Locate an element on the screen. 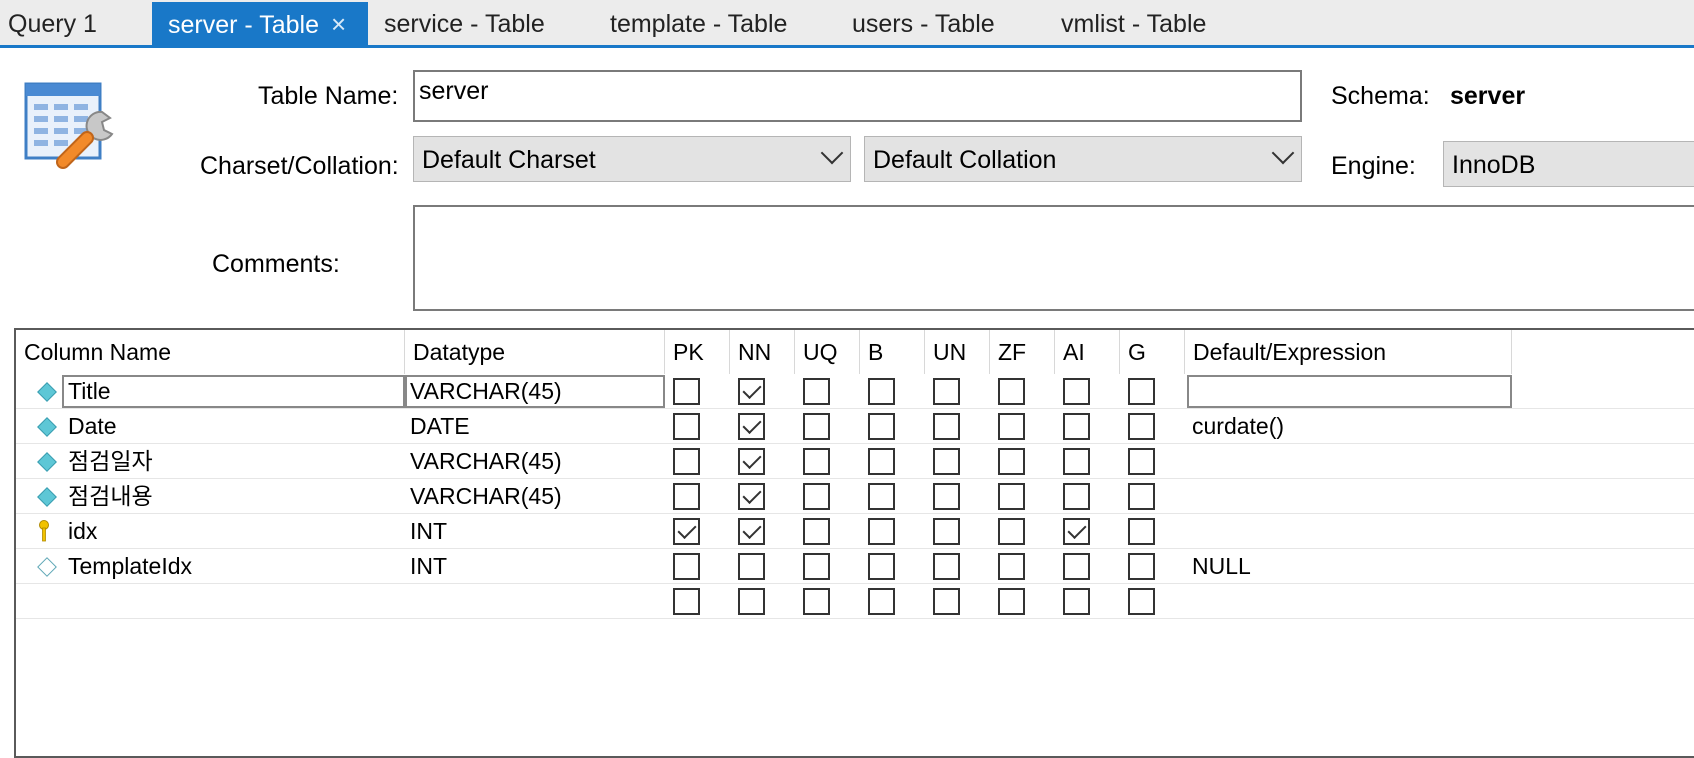 The image size is (1694, 758). column-name: idx is located at coordinates (82, 531).